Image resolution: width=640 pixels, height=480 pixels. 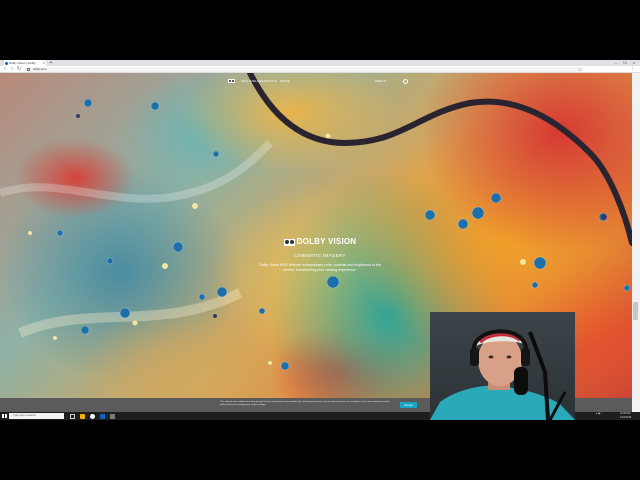 I want to click on streamer-webcam-image, so click(x=502, y=374).